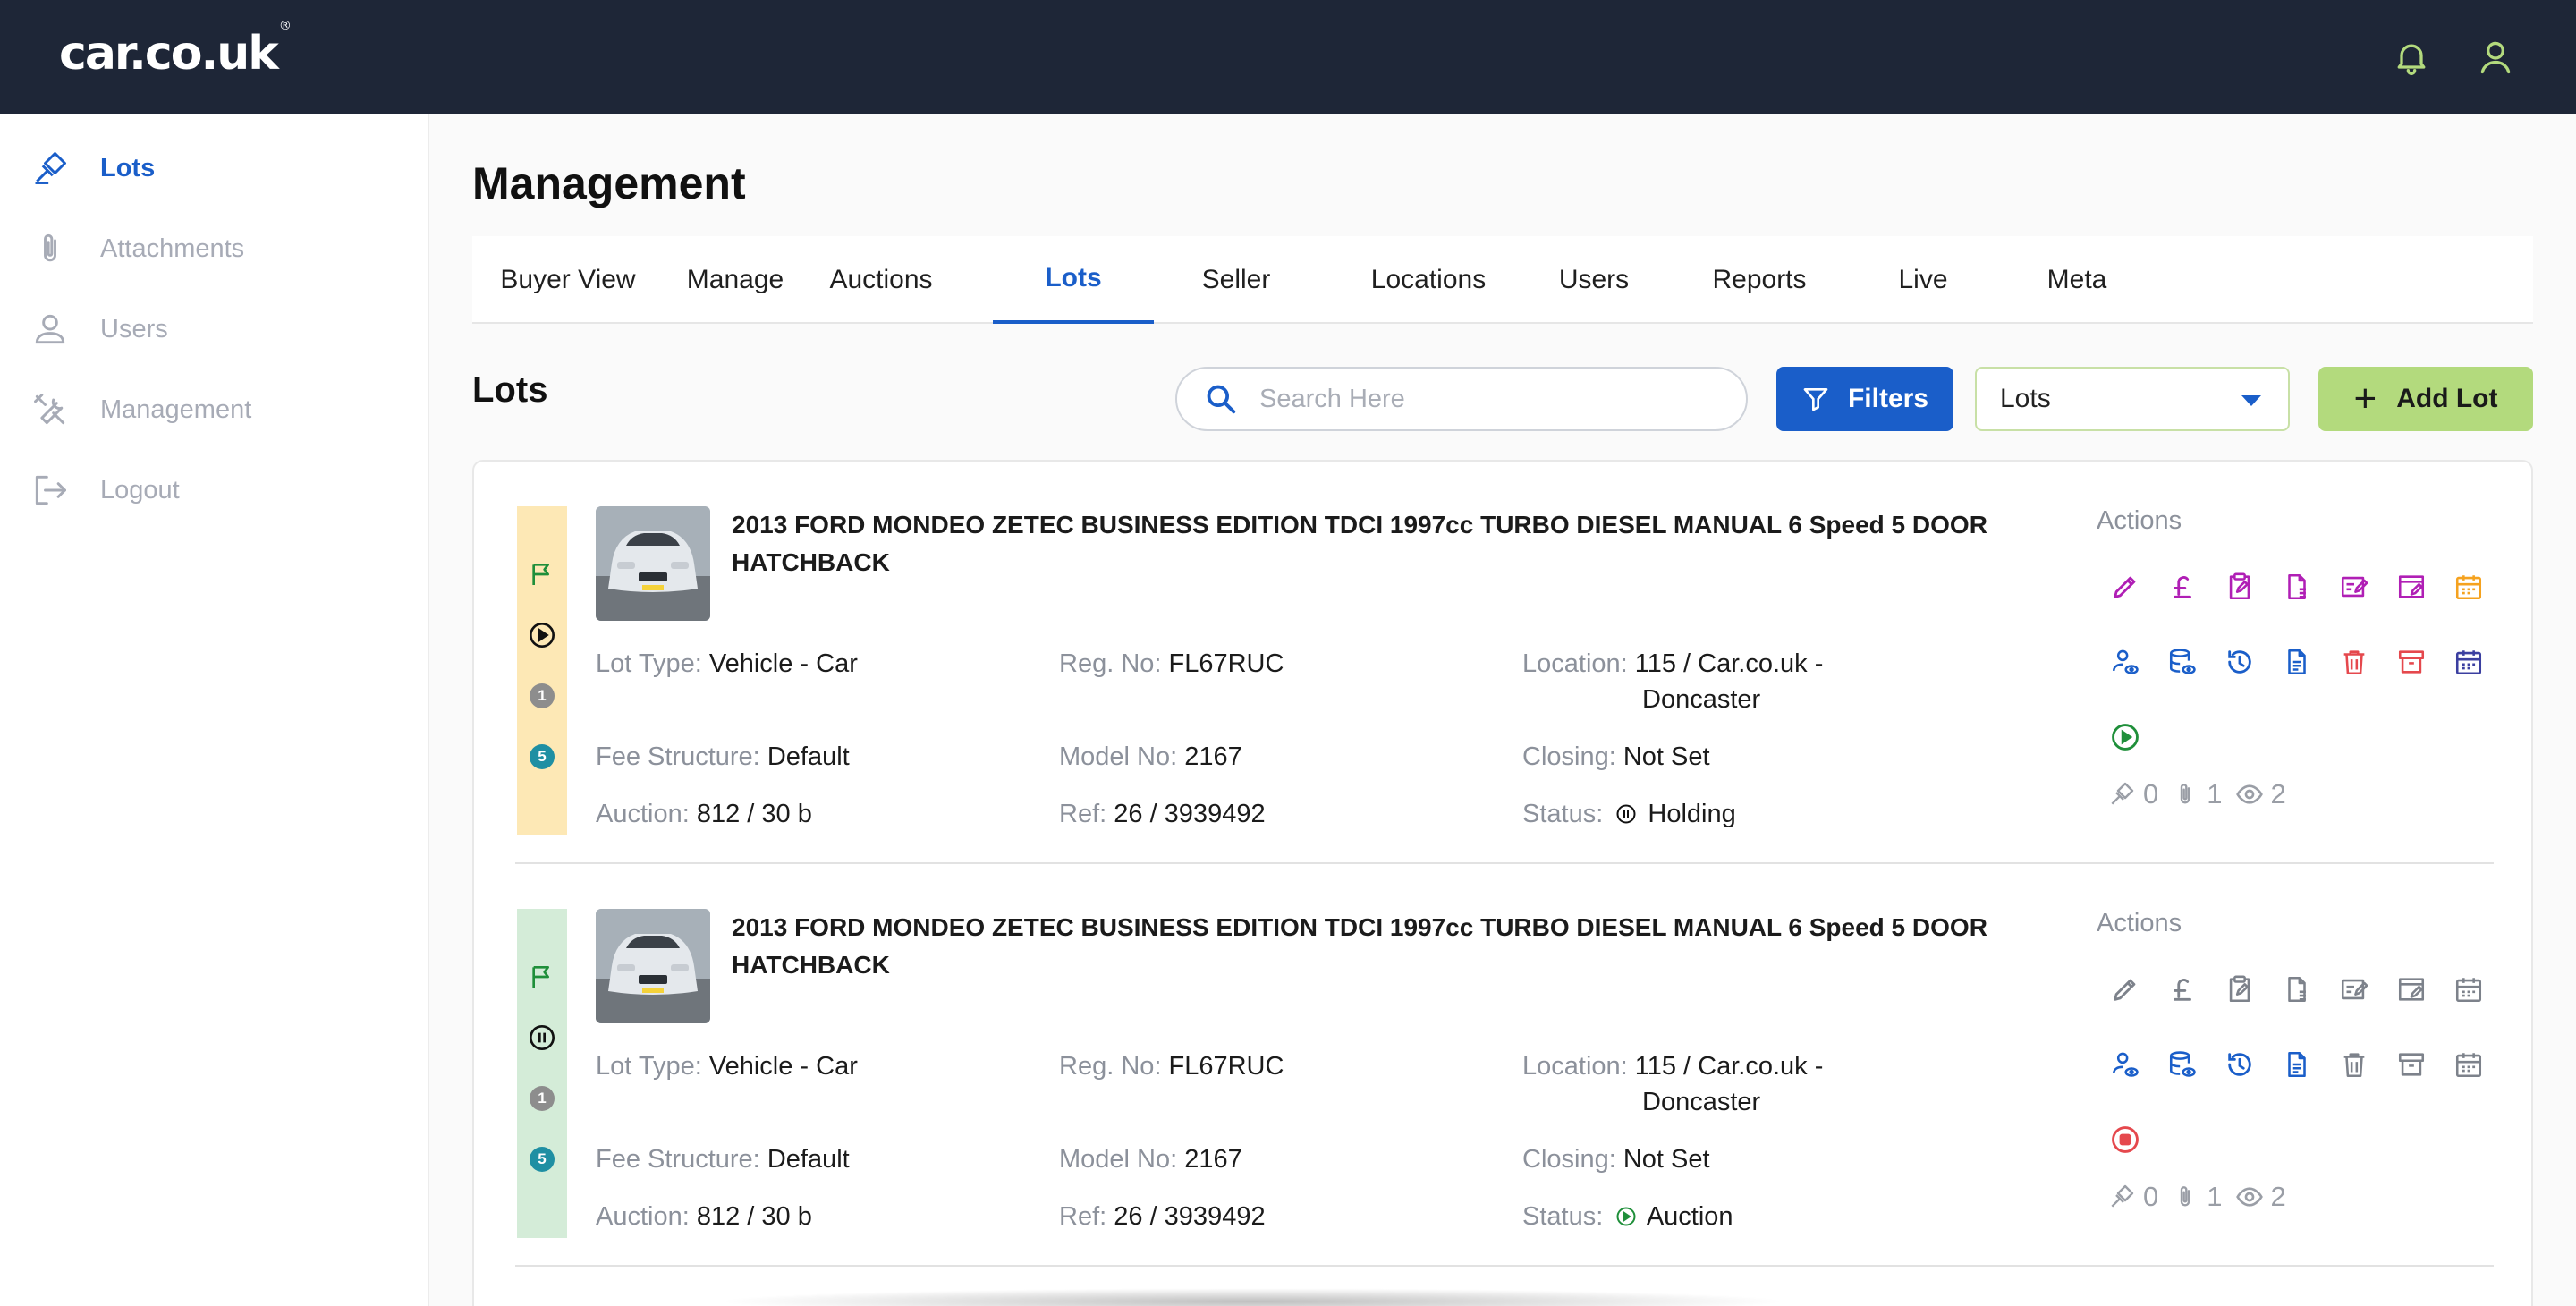  What do you see at coordinates (609, 183) in the screenshot?
I see `page-title: Management` at bounding box center [609, 183].